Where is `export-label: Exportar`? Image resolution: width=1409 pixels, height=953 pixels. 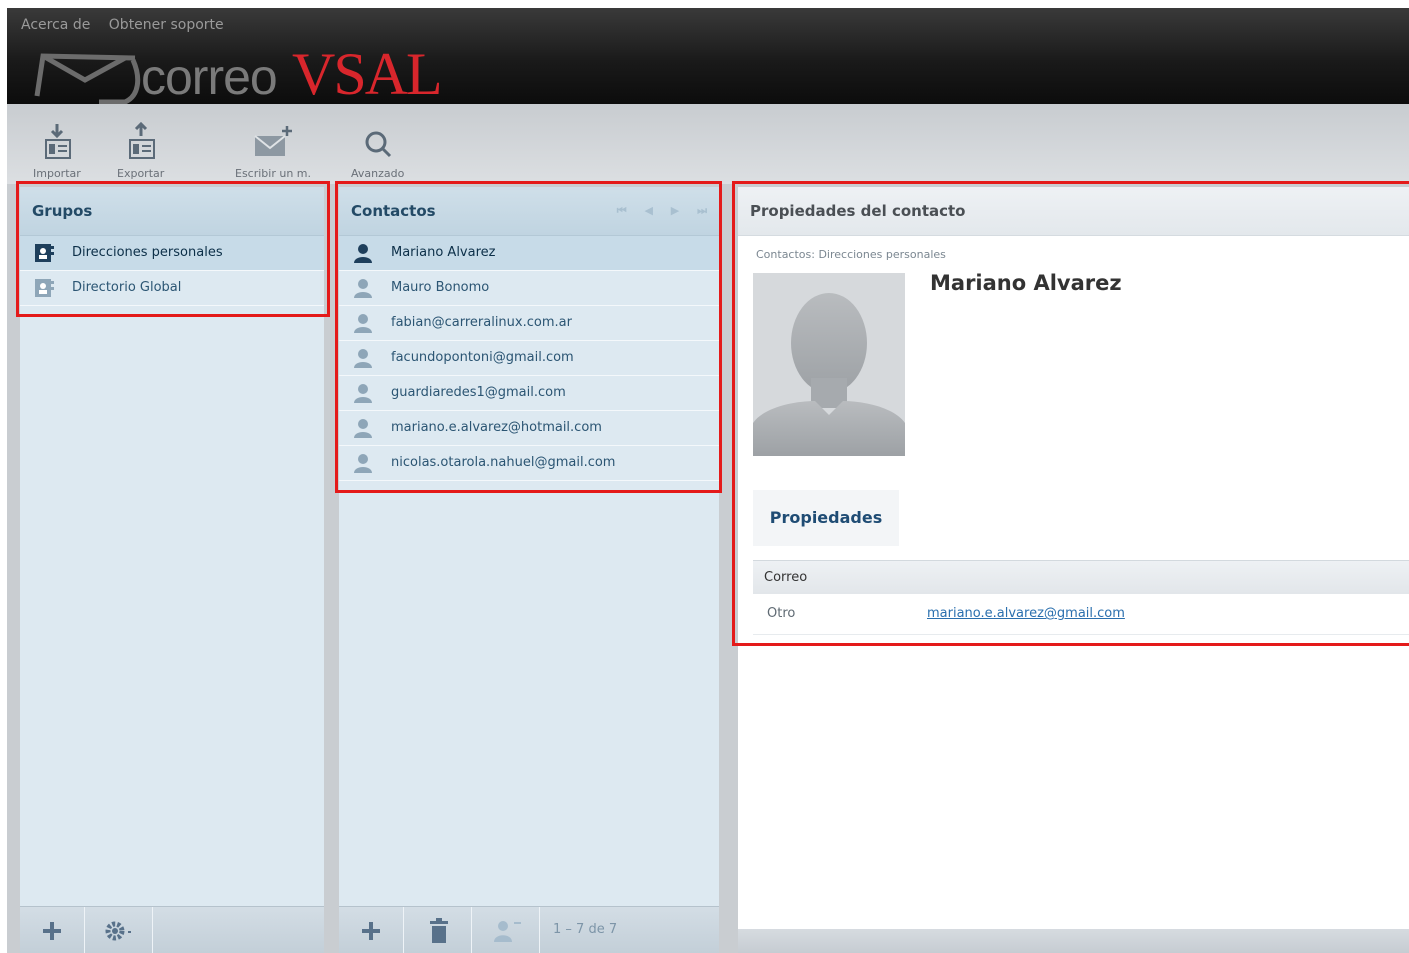 export-label: Exportar is located at coordinates (141, 173).